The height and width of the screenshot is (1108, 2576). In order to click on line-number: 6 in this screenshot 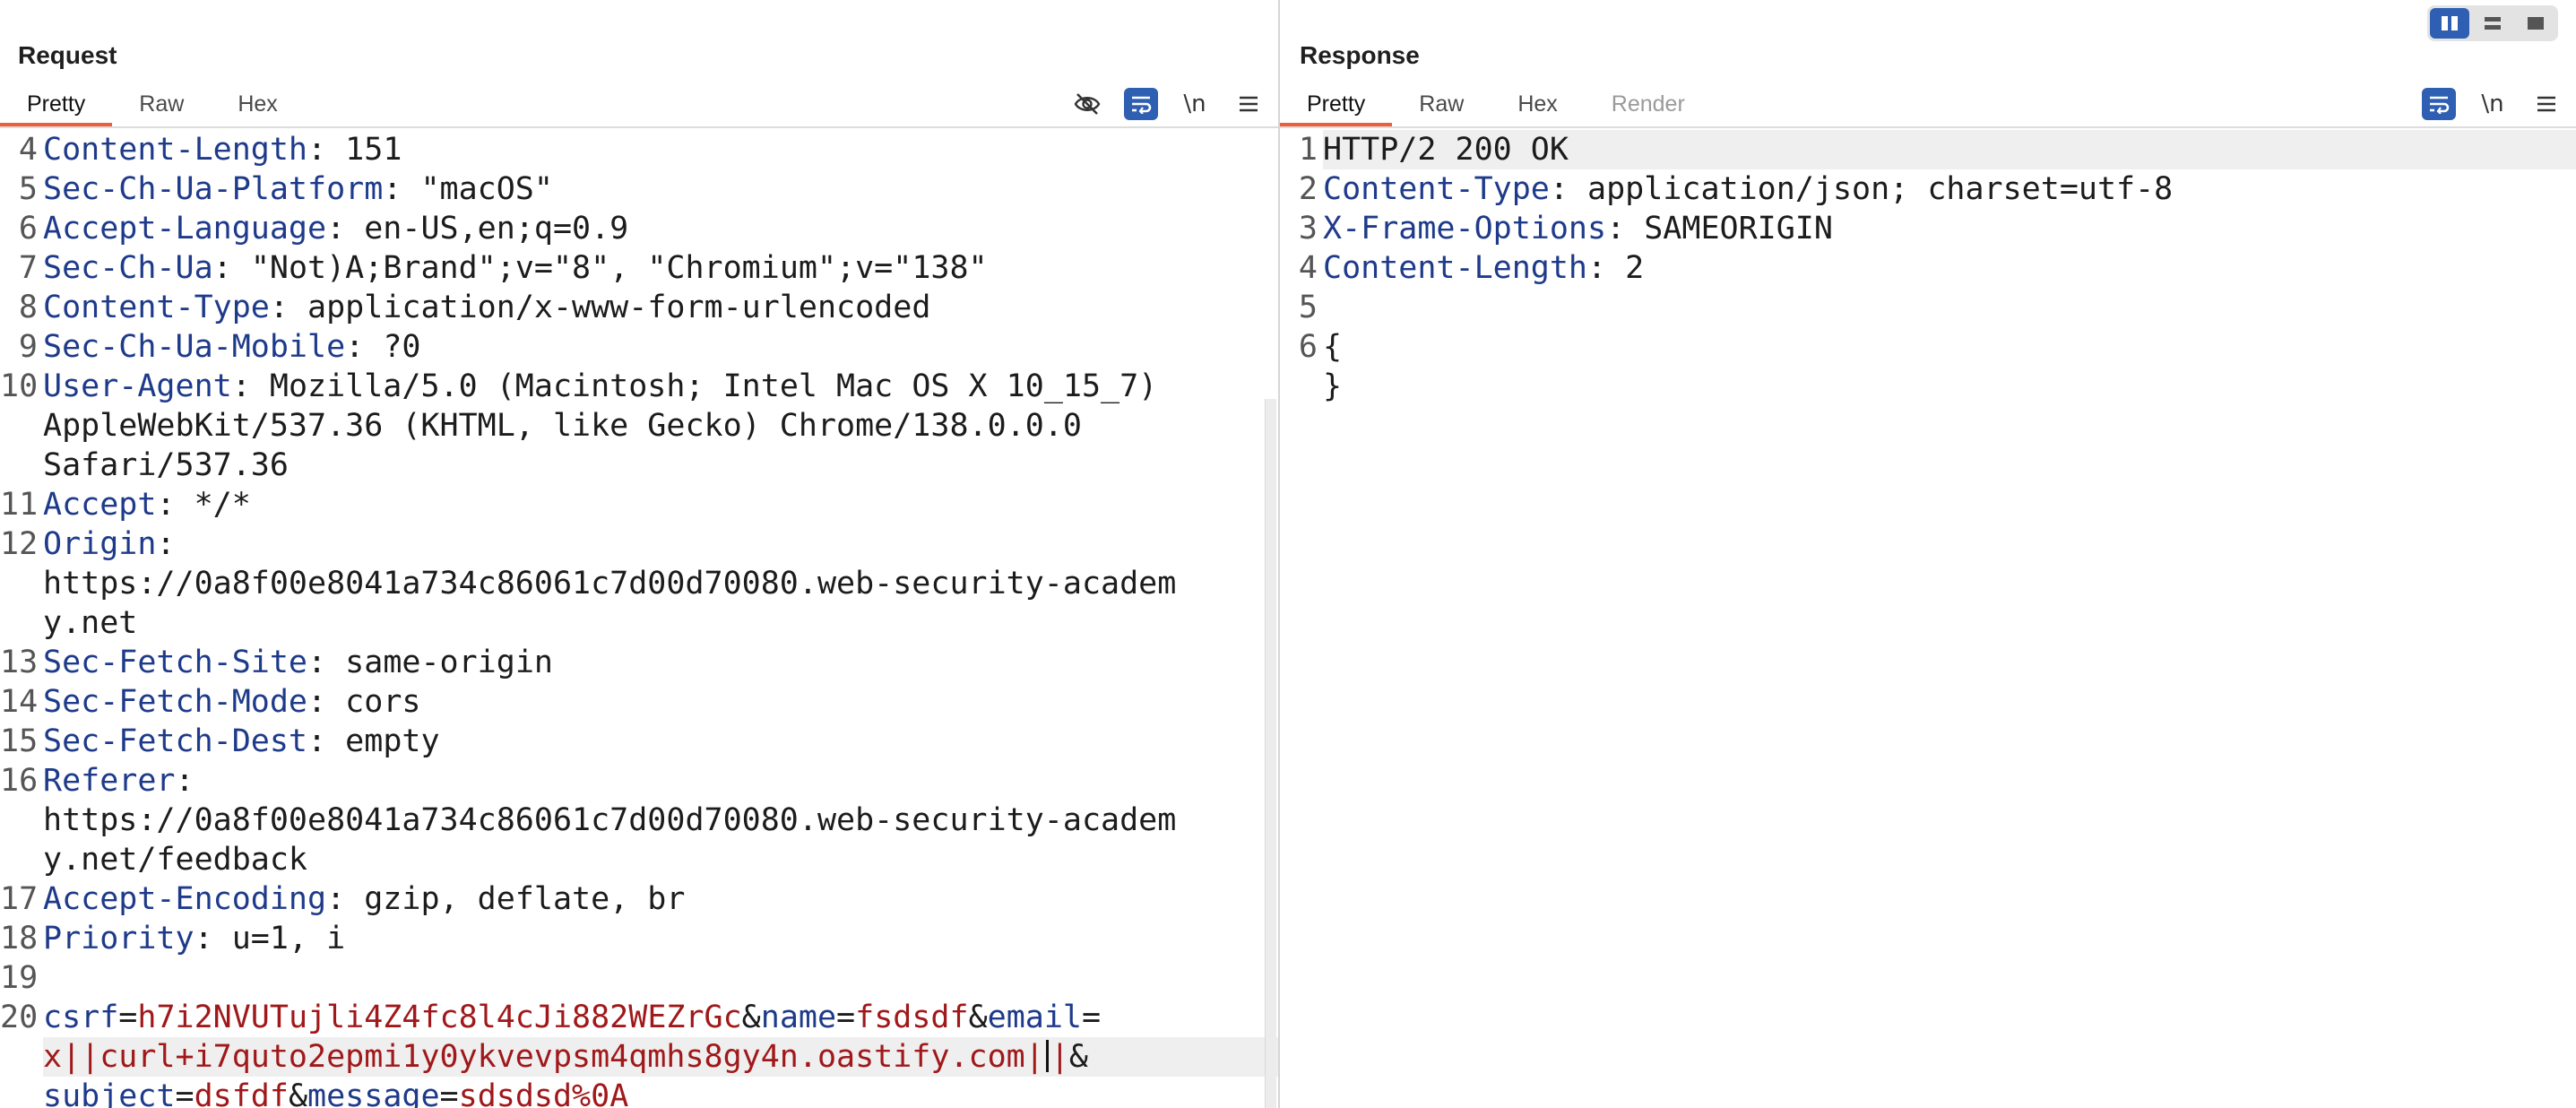, I will do `click(28, 229)`.